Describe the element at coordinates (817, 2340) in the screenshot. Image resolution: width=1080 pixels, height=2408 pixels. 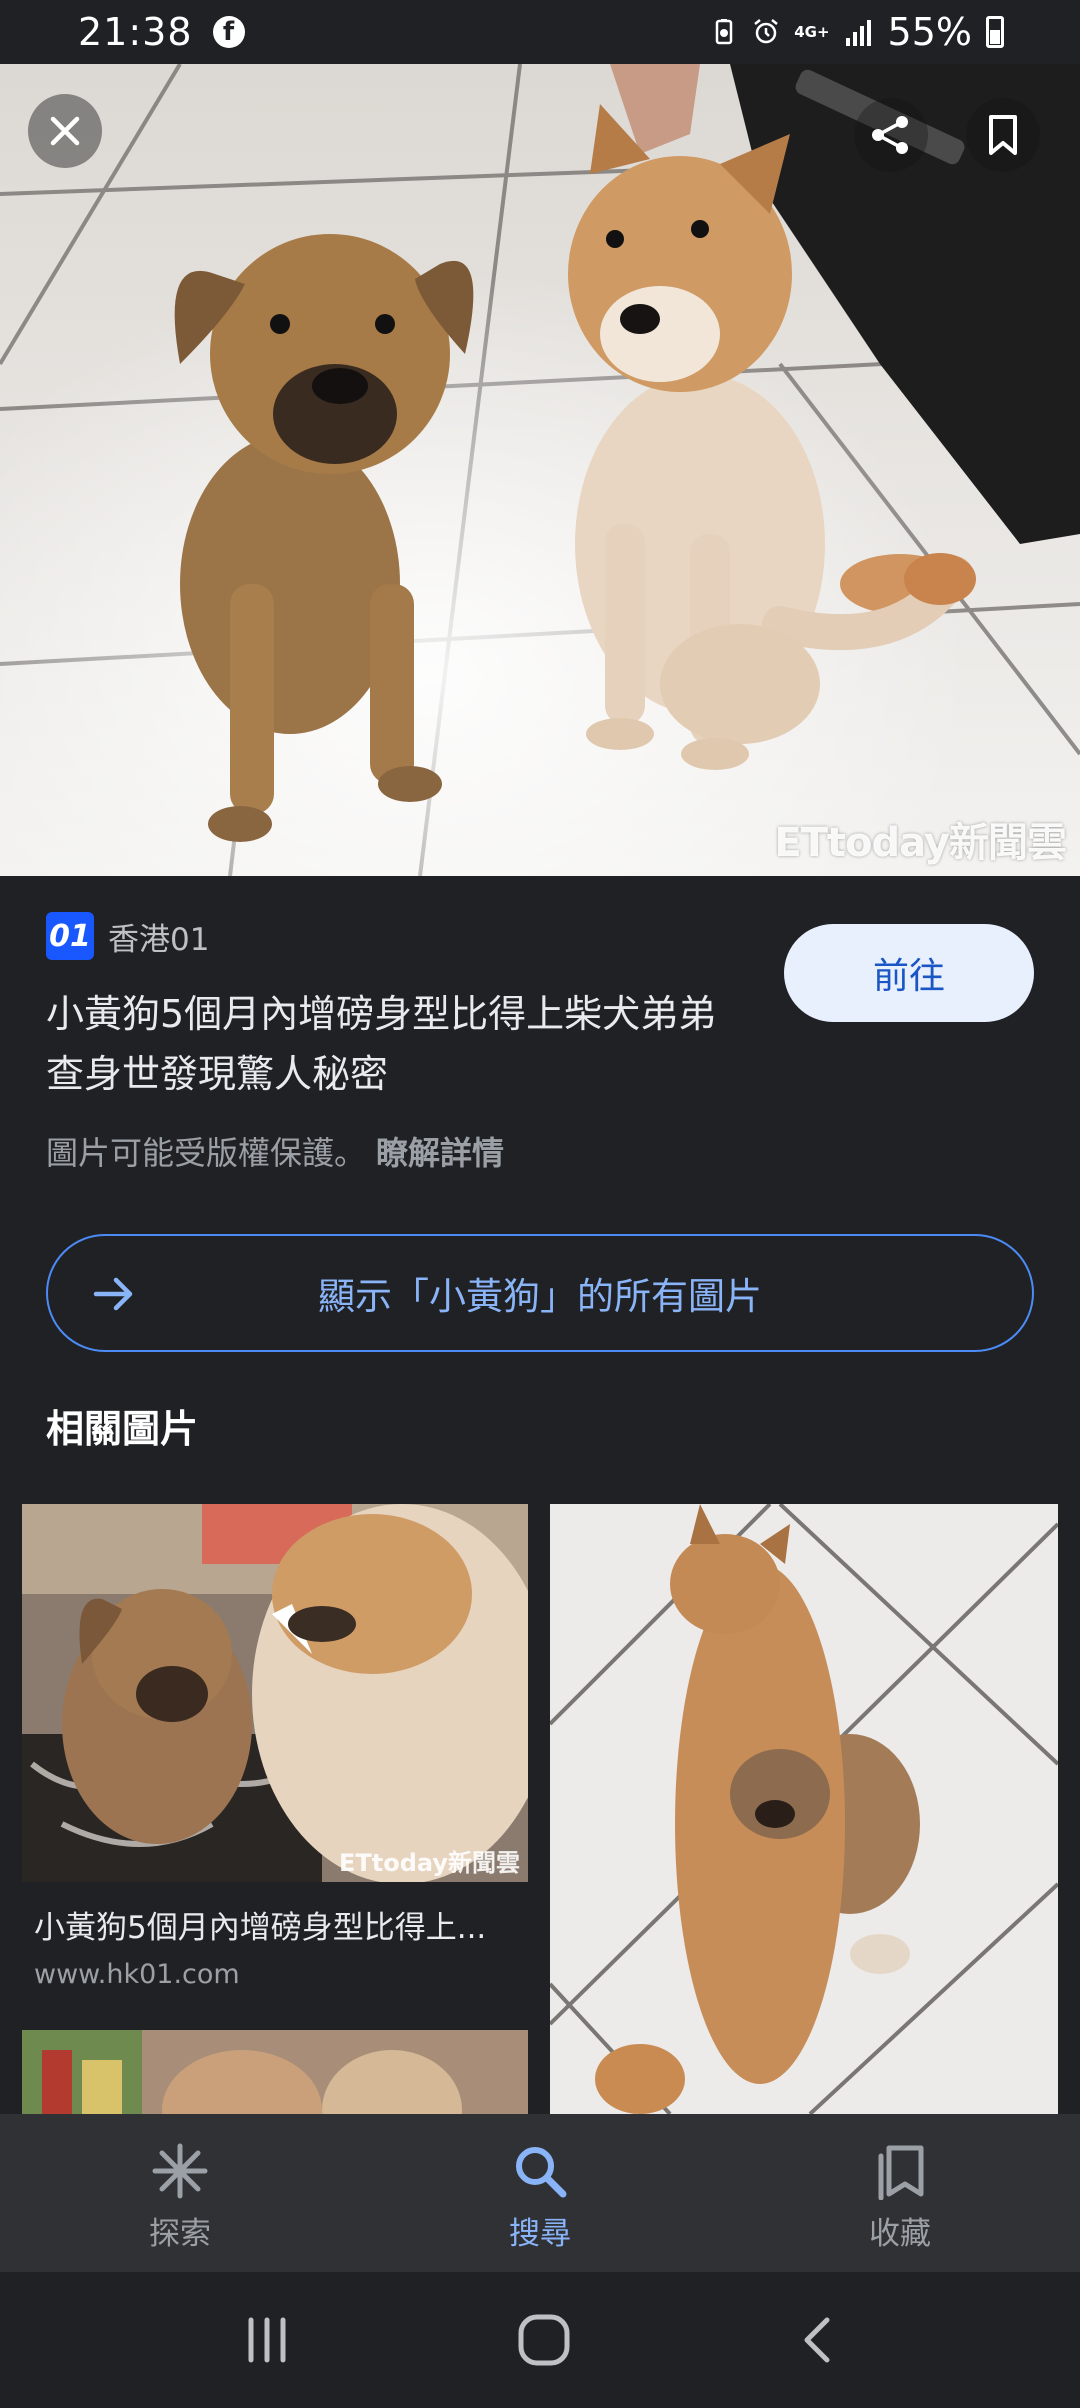
I see `back-icon` at that location.